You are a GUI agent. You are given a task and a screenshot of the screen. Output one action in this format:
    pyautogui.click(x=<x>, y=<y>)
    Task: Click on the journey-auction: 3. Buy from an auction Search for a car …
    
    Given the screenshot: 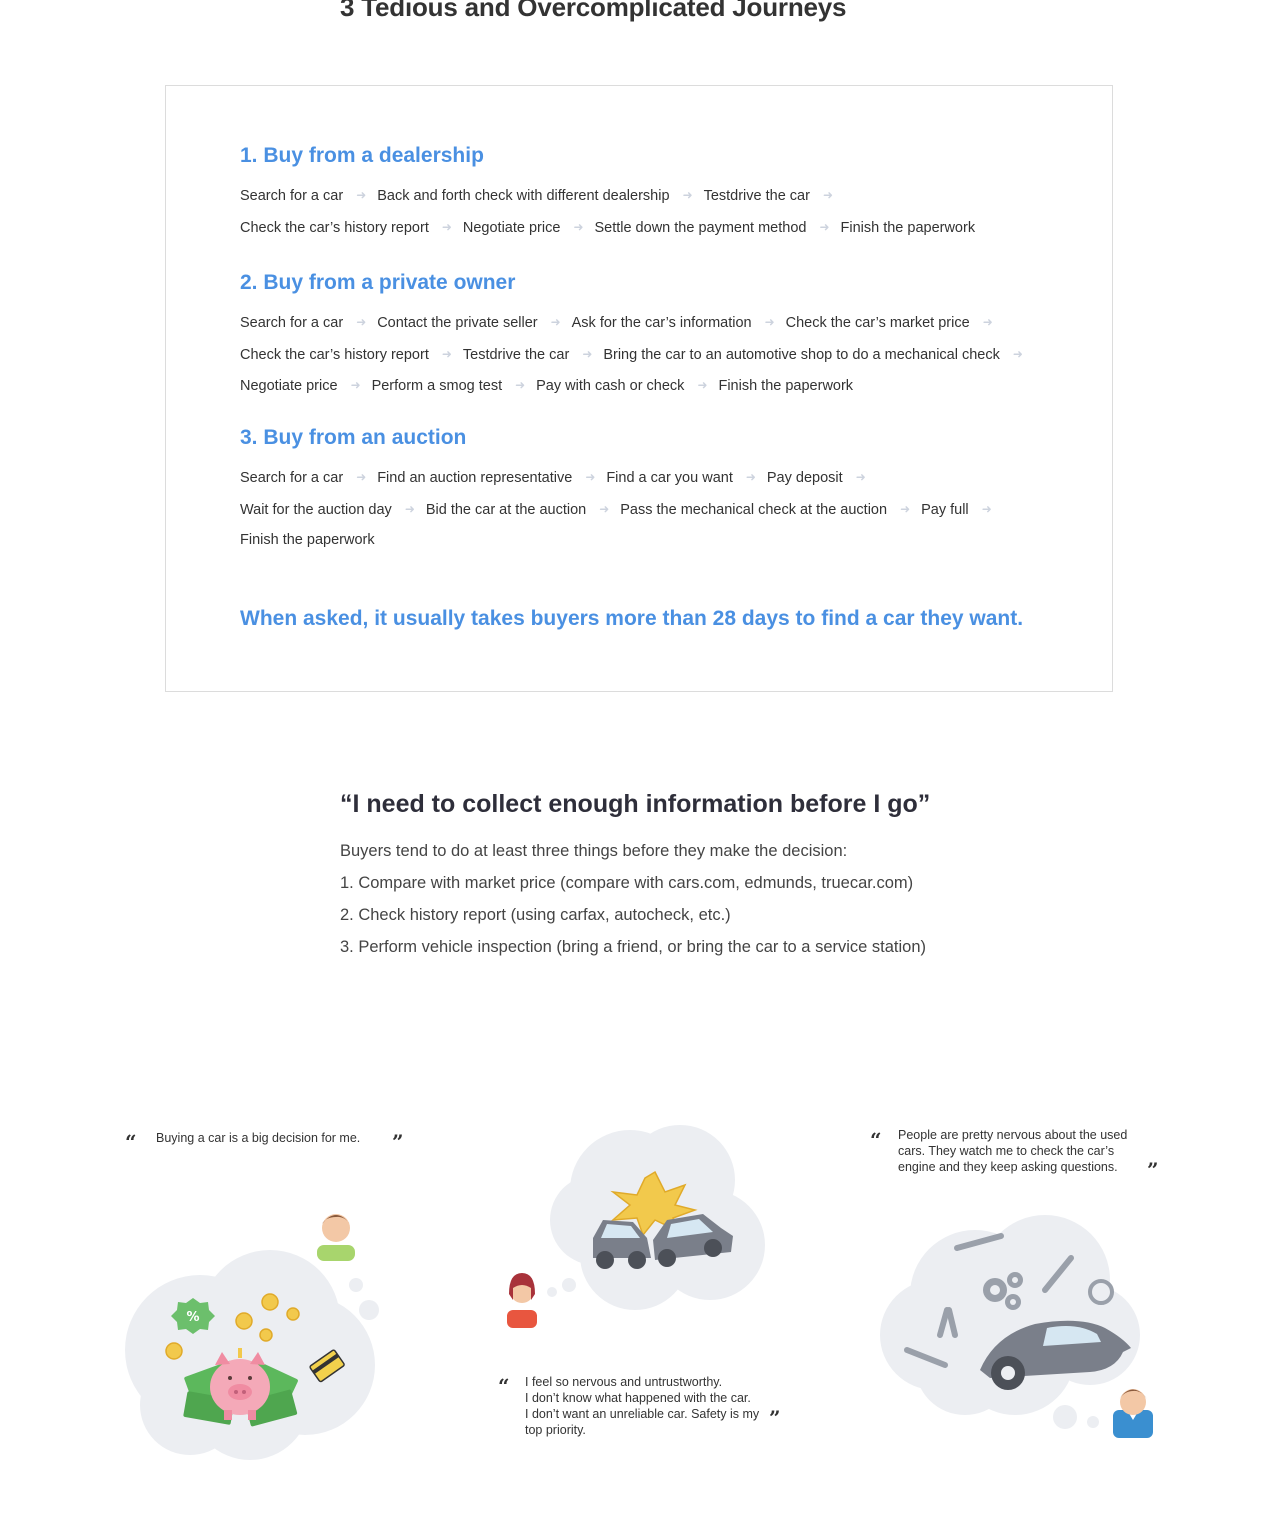 What is the action you would take?
    pyautogui.click(x=625, y=491)
    